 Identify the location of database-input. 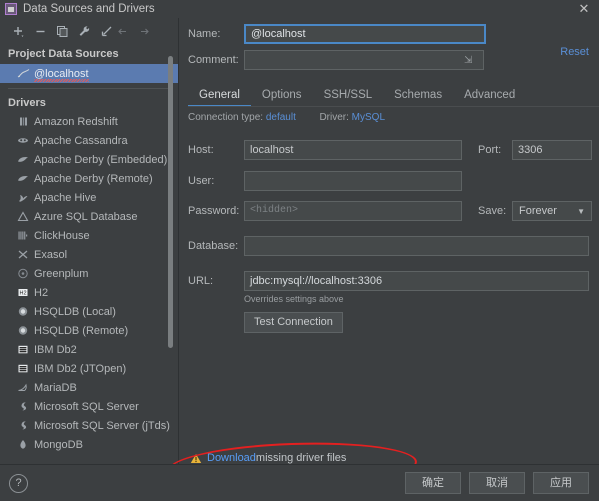
(416, 246).